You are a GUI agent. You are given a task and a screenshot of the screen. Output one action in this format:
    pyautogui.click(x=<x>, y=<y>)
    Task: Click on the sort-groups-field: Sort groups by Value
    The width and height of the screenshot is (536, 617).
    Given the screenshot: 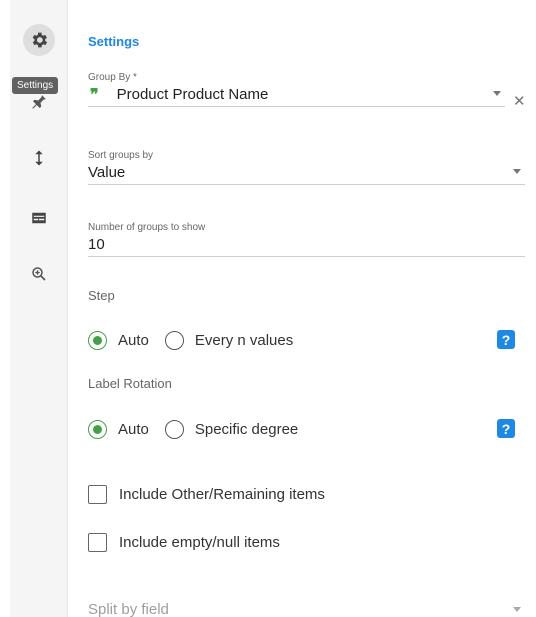 What is the action you would take?
    pyautogui.click(x=306, y=167)
    